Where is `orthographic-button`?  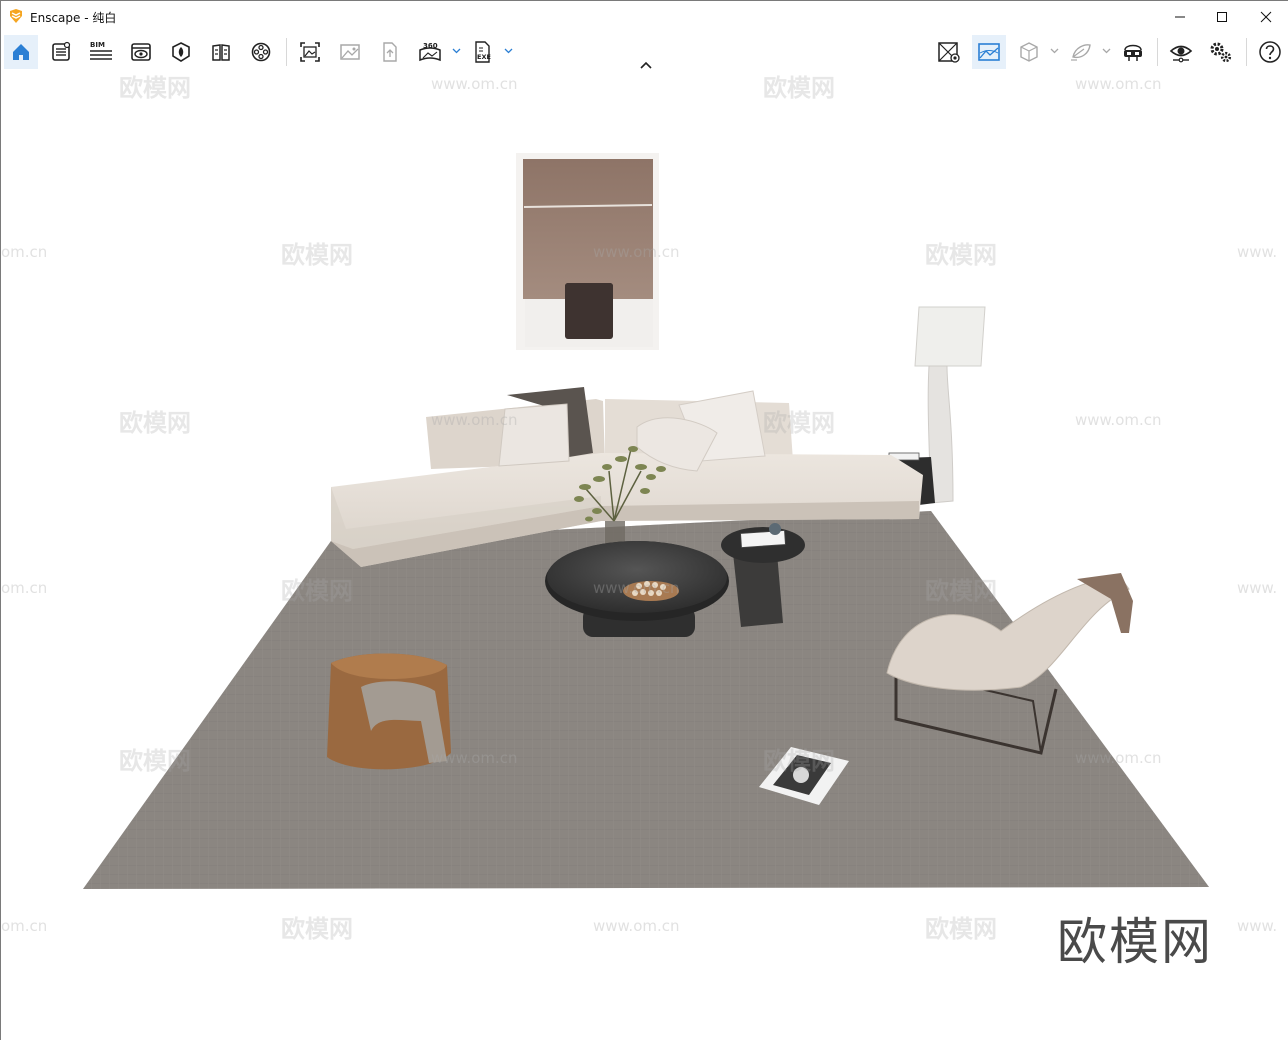
orthographic-button is located at coordinates (1029, 52).